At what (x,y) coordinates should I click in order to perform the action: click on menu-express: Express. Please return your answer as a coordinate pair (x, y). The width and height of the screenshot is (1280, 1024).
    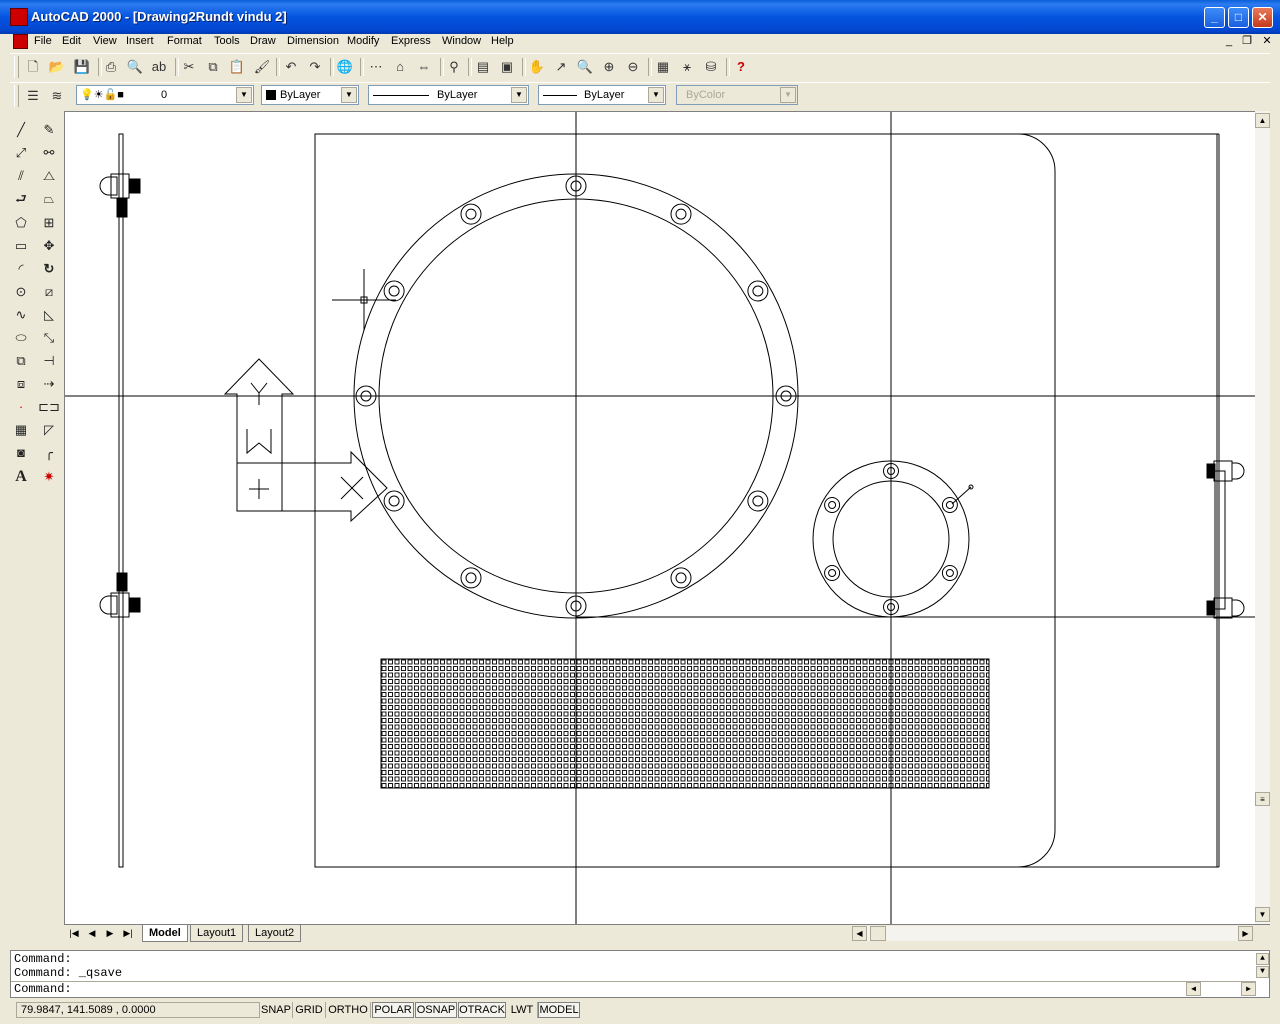
    Looking at the image, I should click on (411, 41).